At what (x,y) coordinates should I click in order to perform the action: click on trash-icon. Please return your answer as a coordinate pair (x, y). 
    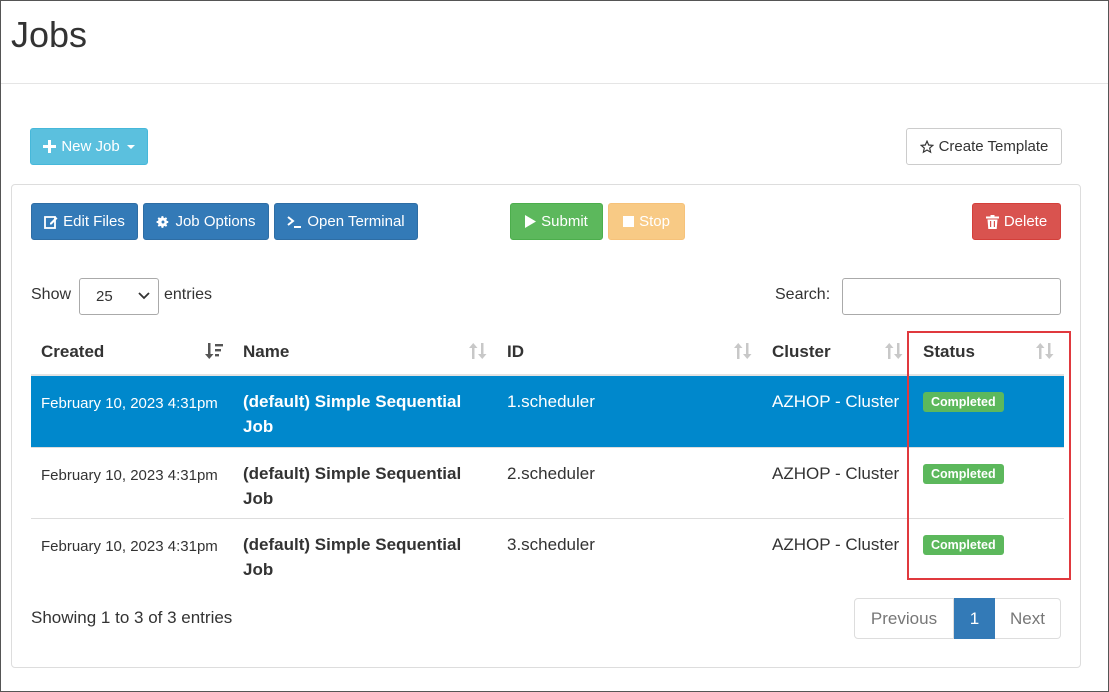
    Looking at the image, I should click on (992, 221).